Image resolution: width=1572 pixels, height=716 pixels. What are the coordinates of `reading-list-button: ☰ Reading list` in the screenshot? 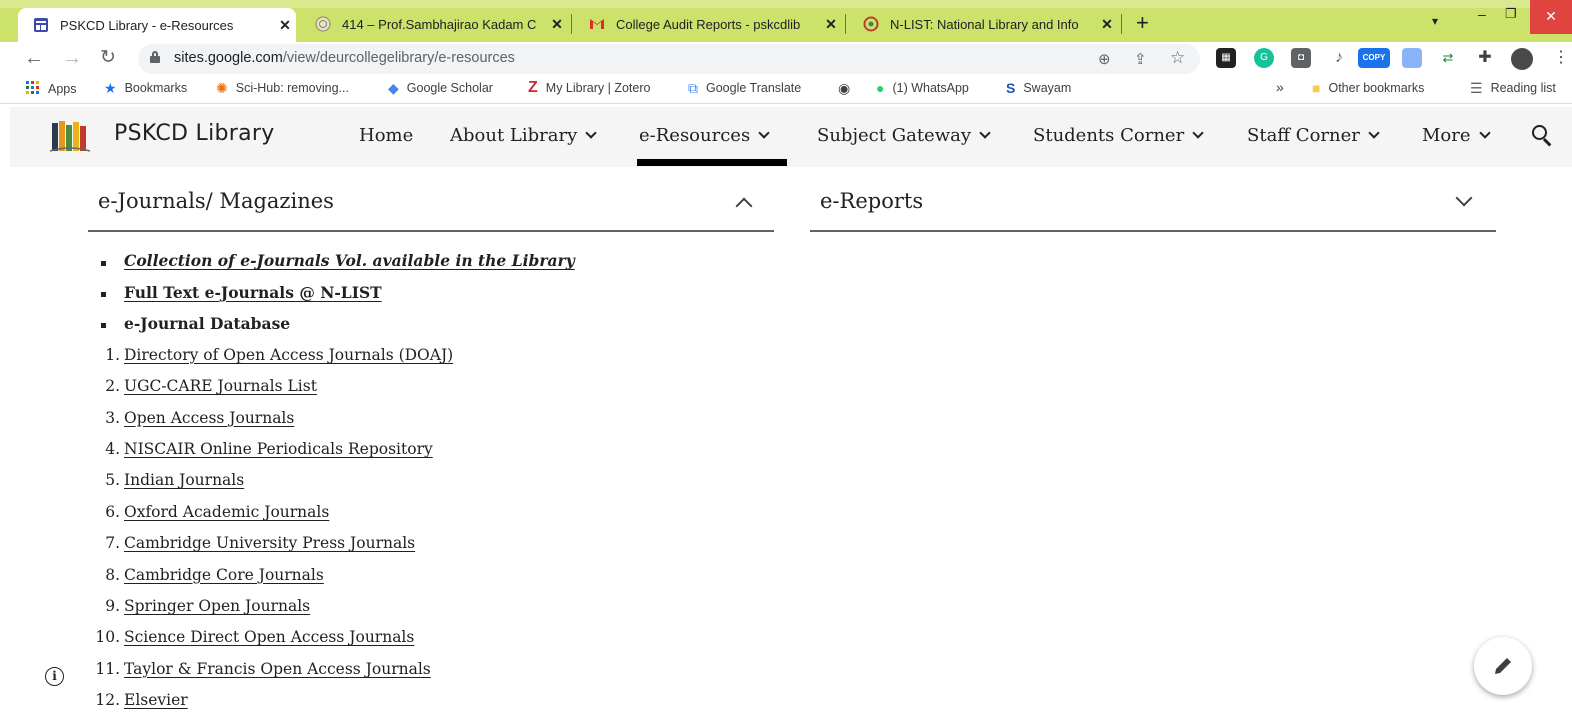 It's located at (1513, 88).